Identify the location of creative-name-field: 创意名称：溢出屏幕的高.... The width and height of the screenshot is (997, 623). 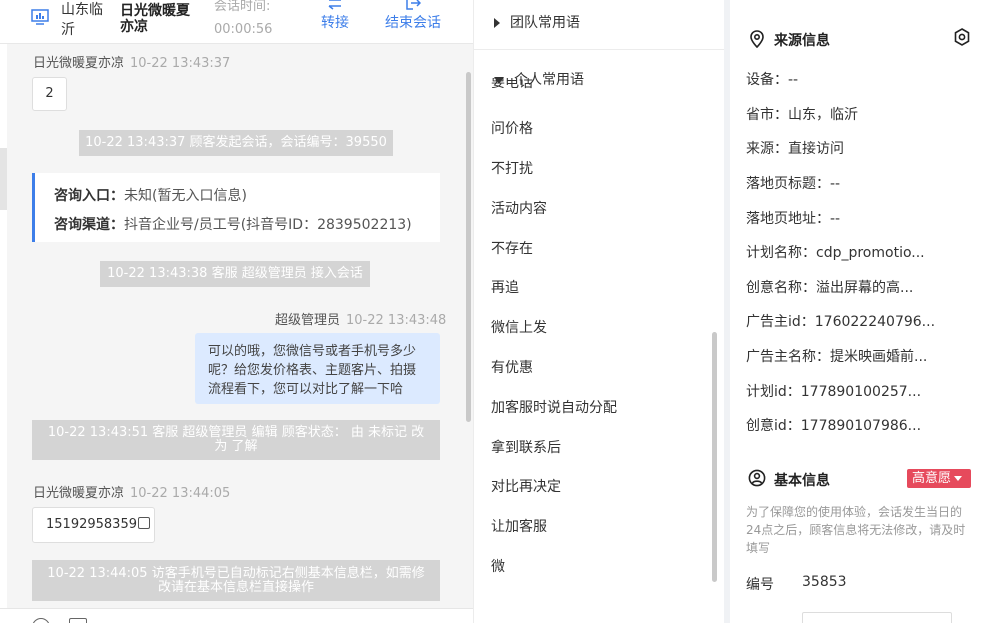
(830, 288).